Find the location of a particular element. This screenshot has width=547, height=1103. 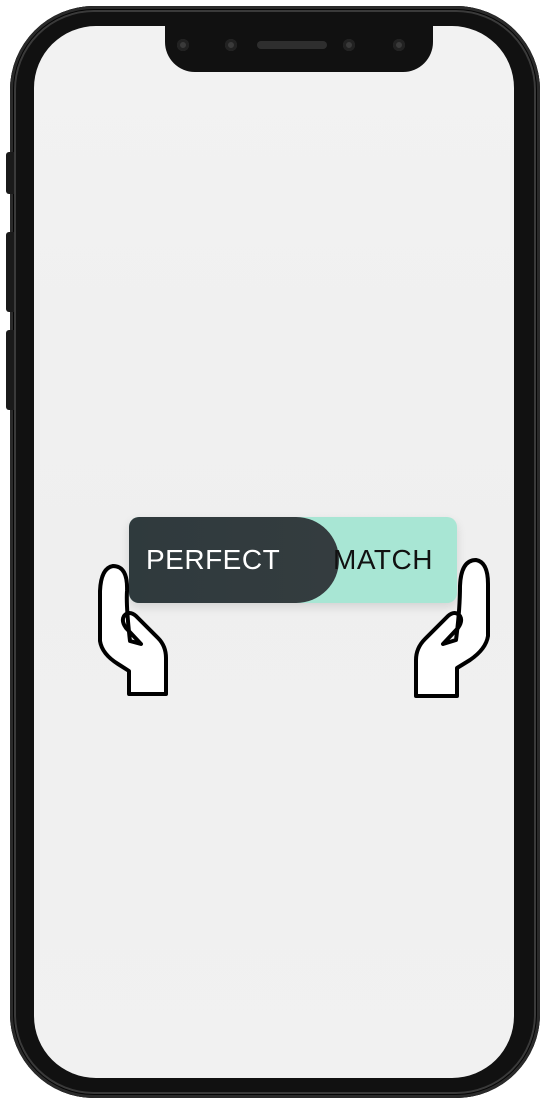

volume-up-button is located at coordinates (10, 272).